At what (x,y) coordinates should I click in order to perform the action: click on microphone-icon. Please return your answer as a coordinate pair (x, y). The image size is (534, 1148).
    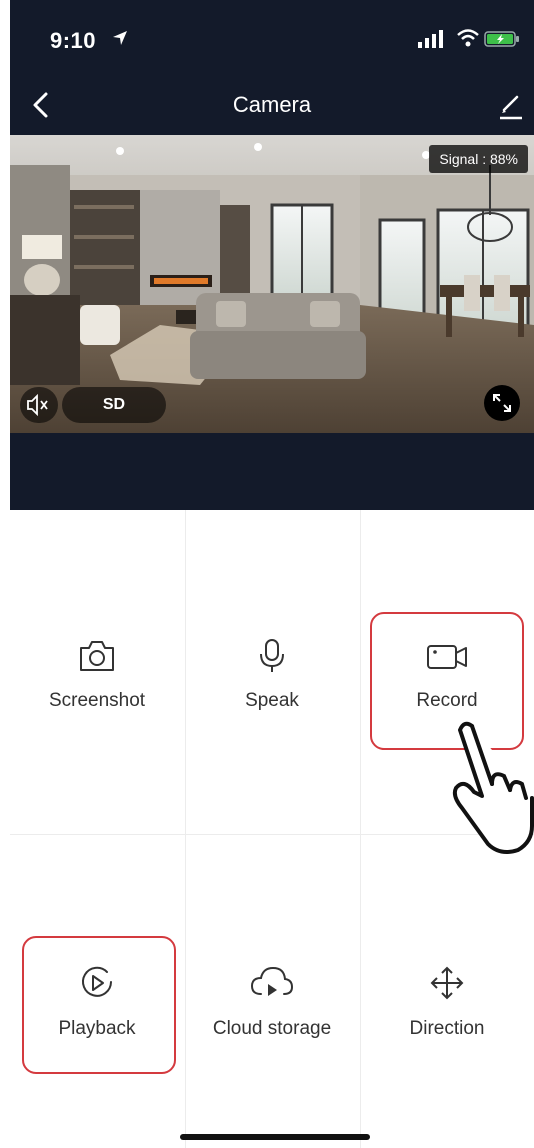
    Looking at the image, I should click on (272, 655).